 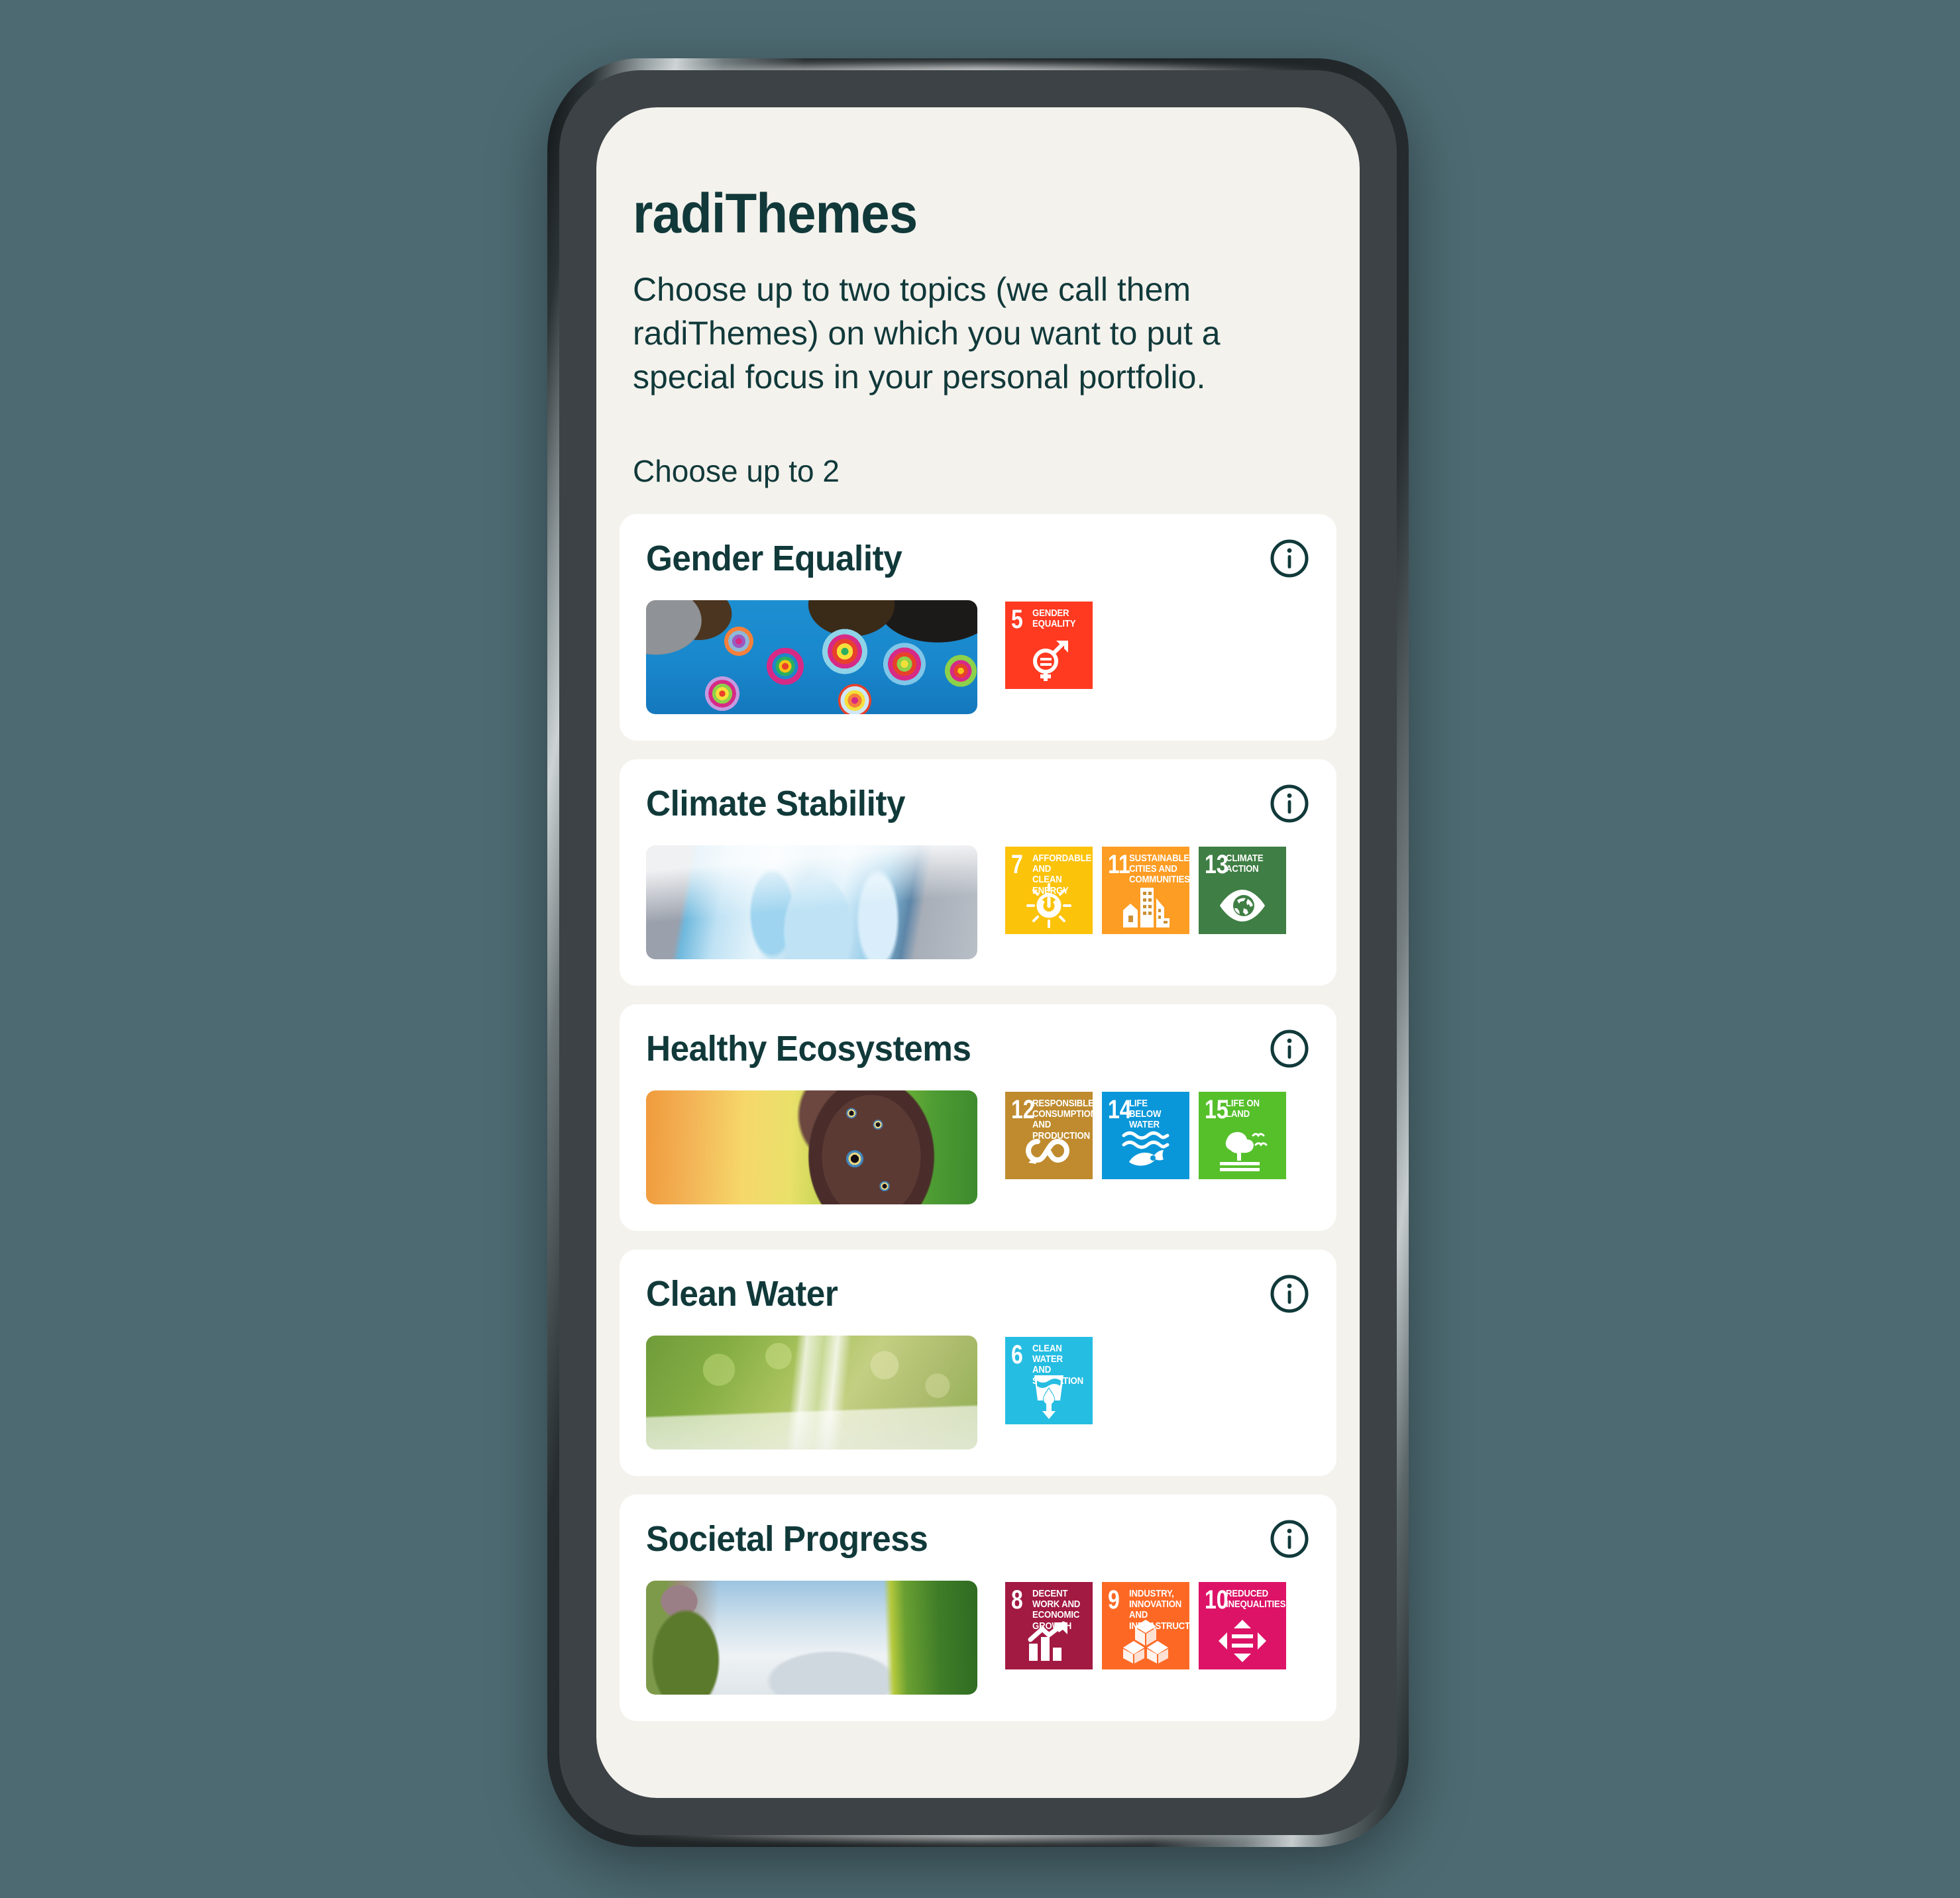 I want to click on sdg-label: CLIMATE ACTION, so click(x=1245, y=864).